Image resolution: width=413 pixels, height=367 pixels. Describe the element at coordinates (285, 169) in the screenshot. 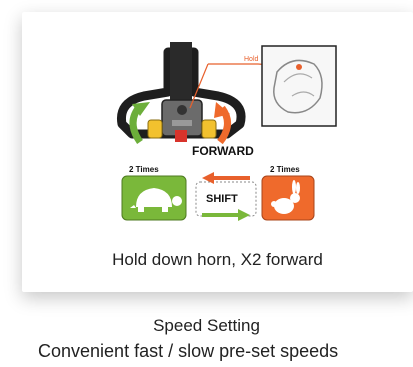

I see `fast-times-label: 2 Times` at that location.